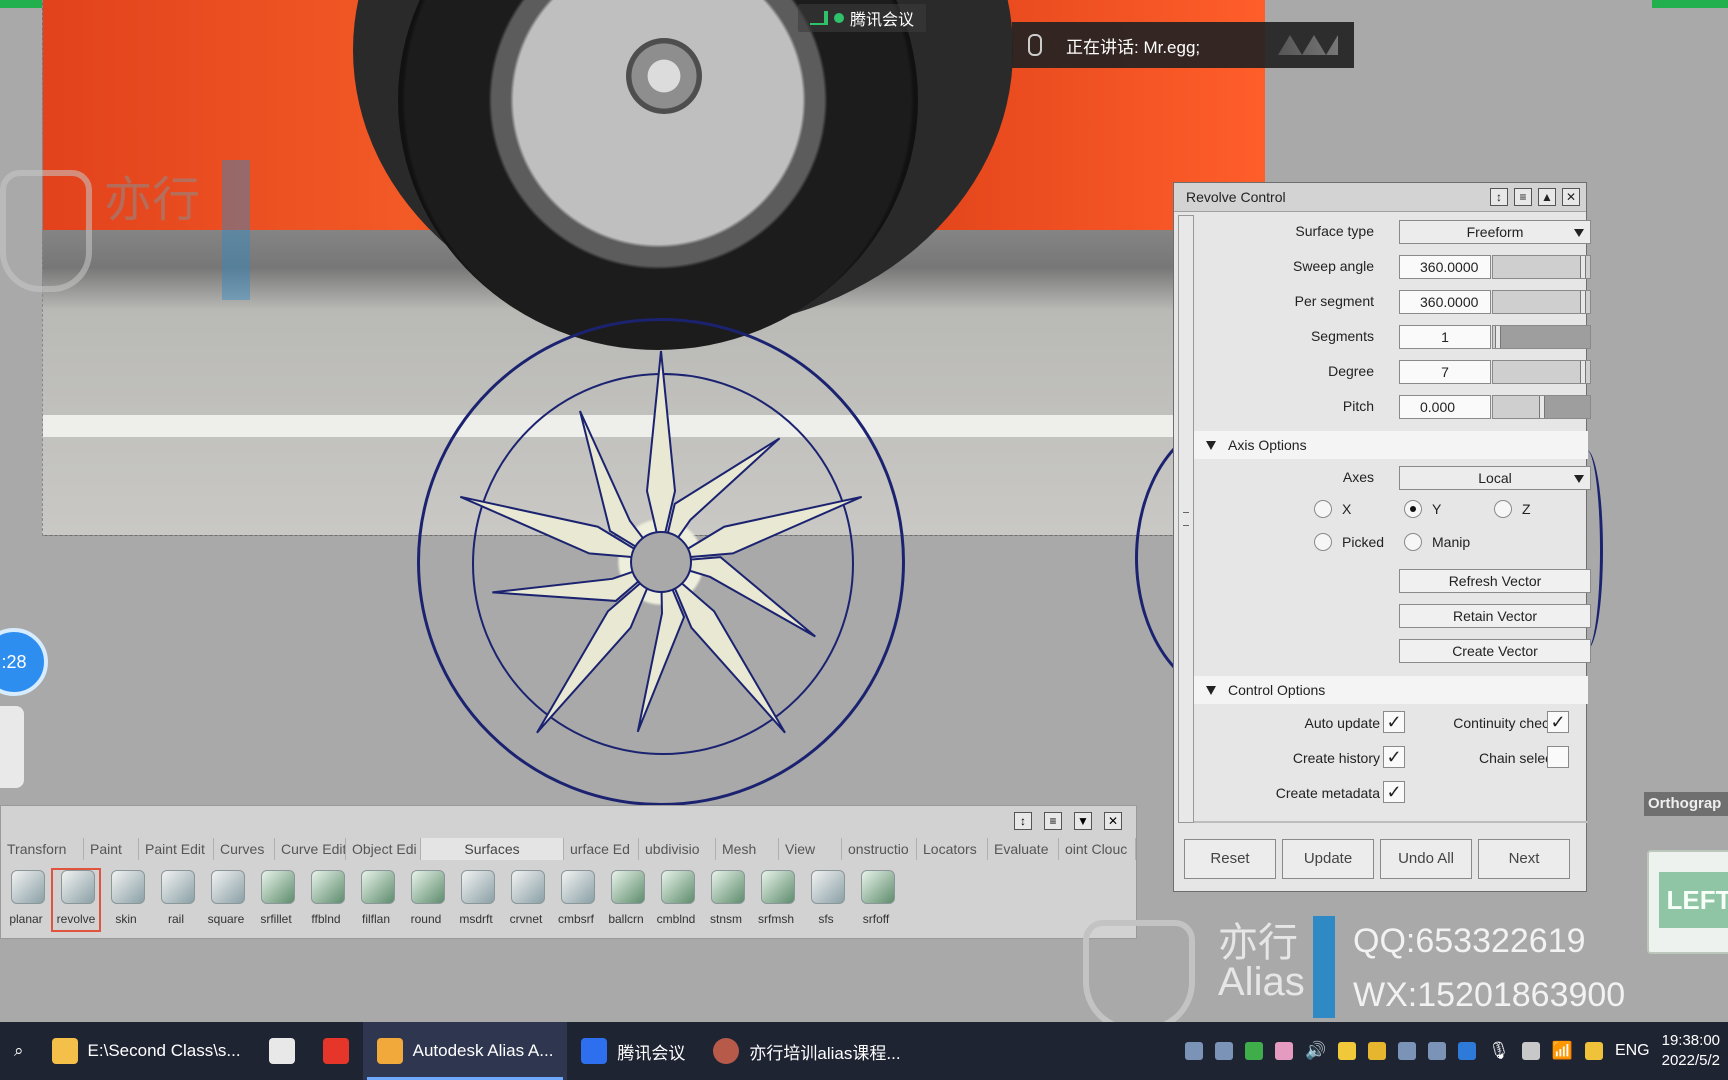  I want to click on retain-vector-button: Retain Vector, so click(1495, 616).